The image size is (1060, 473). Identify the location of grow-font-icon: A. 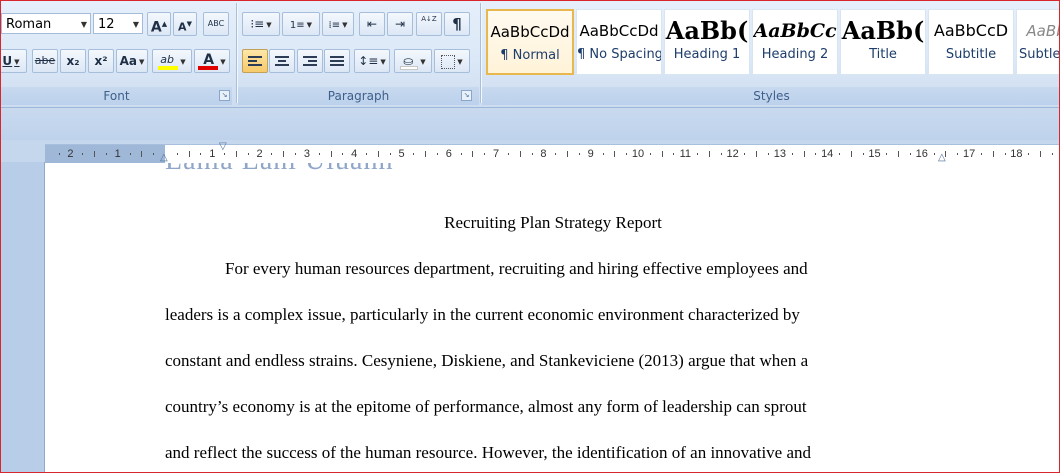
(156, 27).